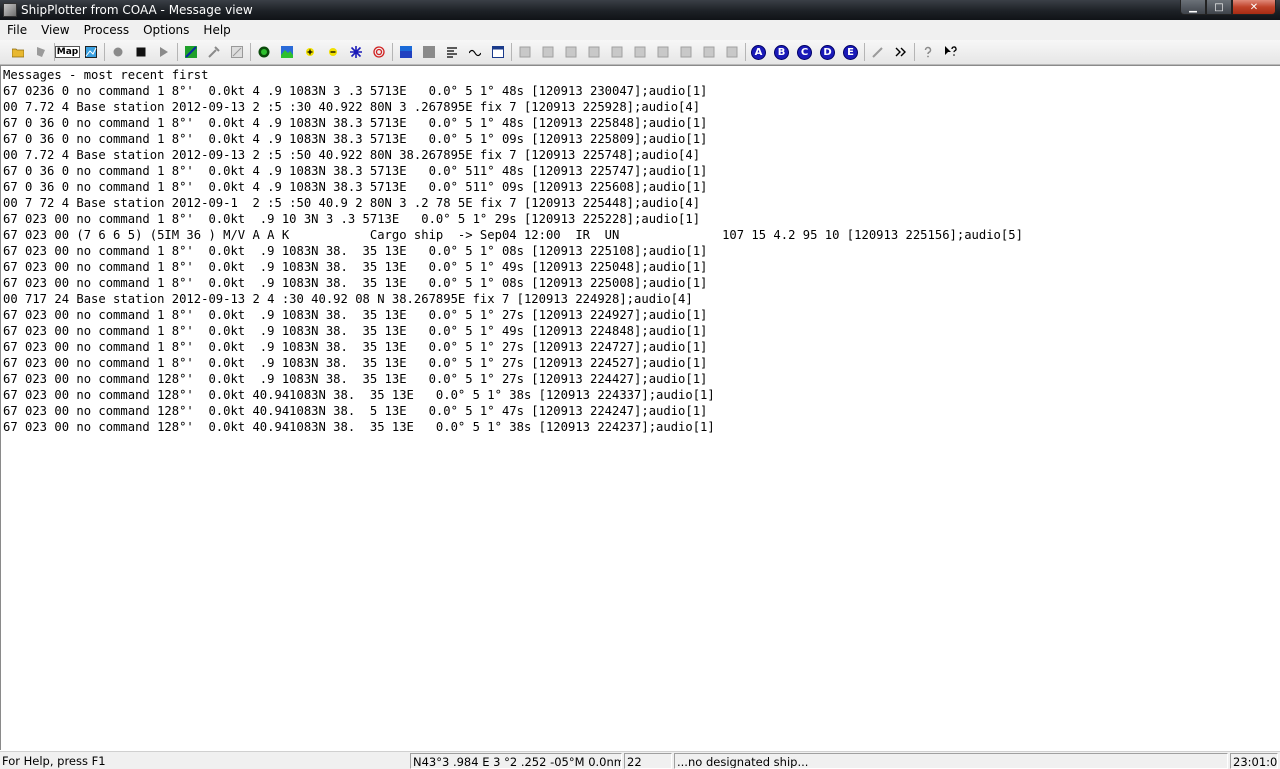  What do you see at coordinates (950, 52) in the screenshot?
I see `context-help-icon` at bounding box center [950, 52].